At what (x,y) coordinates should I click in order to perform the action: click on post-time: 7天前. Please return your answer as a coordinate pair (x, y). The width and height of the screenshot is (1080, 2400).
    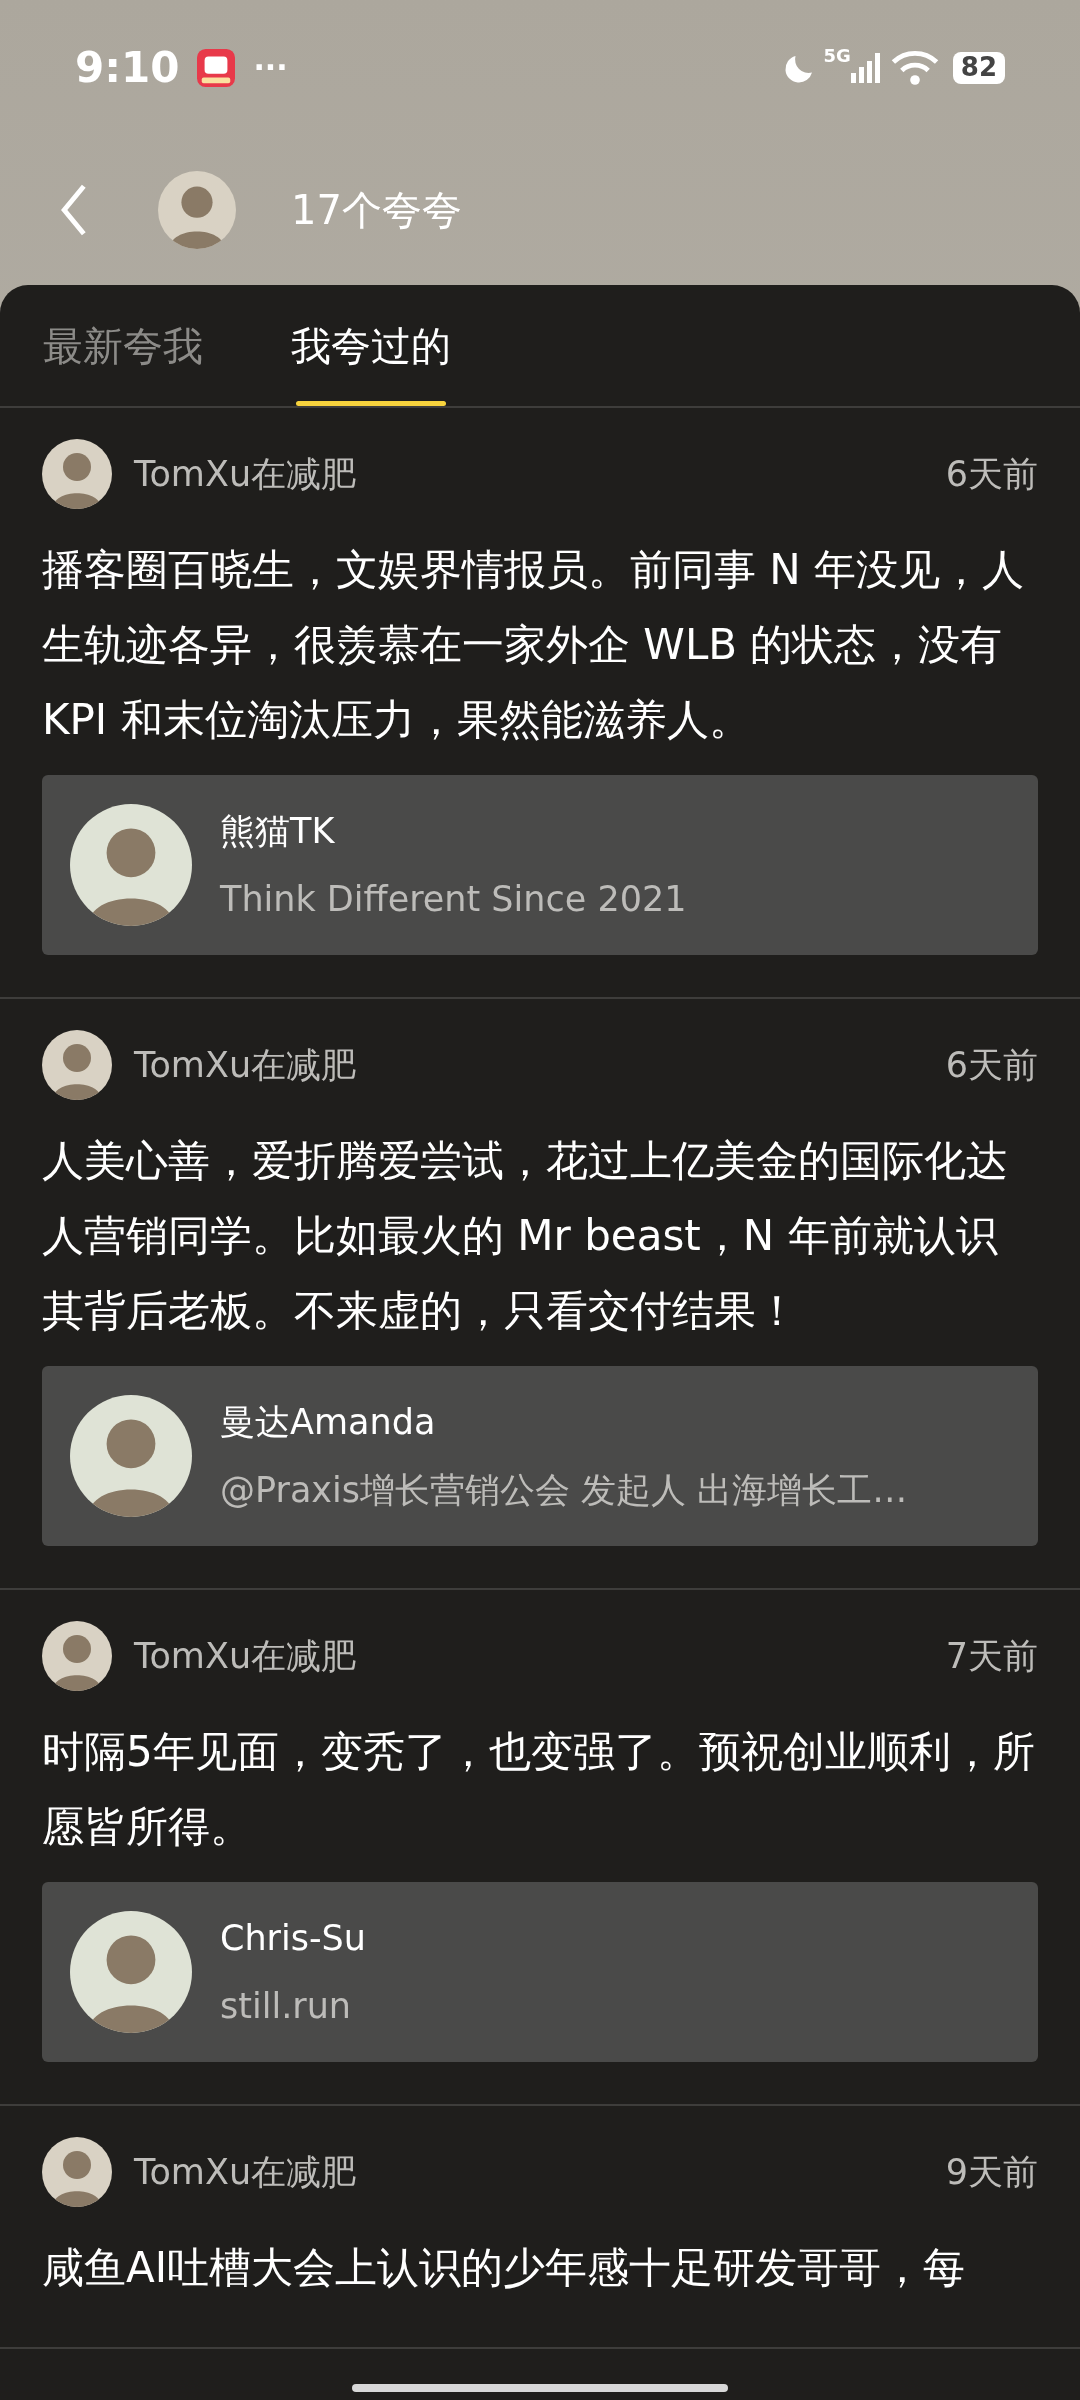
    Looking at the image, I should click on (991, 1656).